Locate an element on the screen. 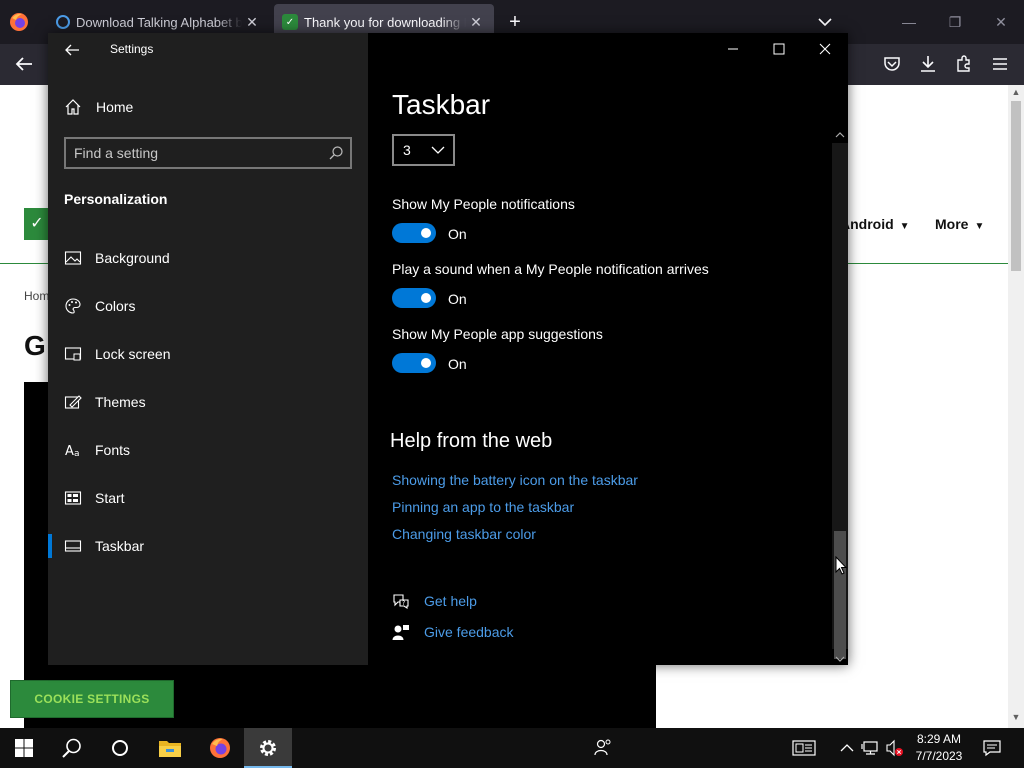  volume-muted-icon is located at coordinates (894, 748).